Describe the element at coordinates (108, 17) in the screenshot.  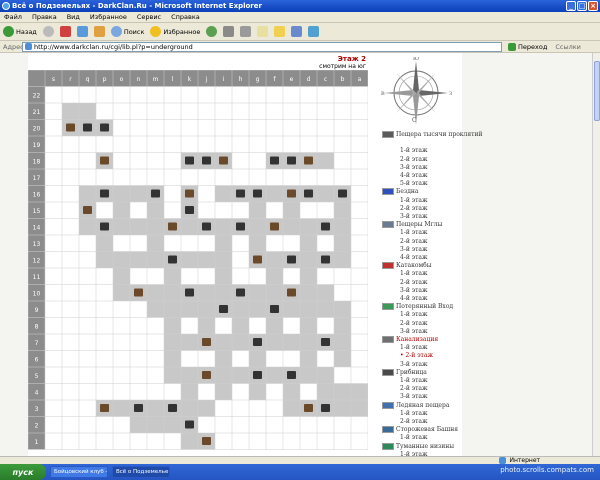
I see `menu-favorites: Избранное` at that location.